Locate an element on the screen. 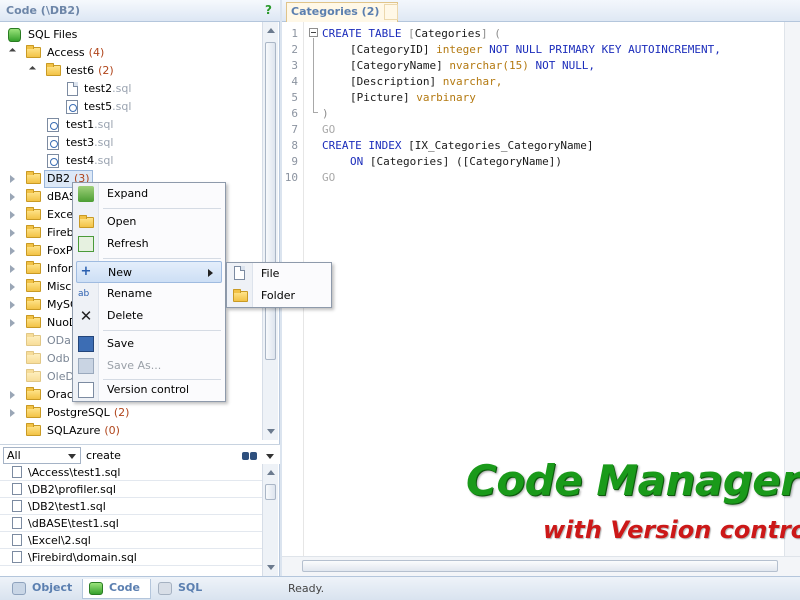 The image size is (800, 600). tab-object: Object is located at coordinates (44, 589).